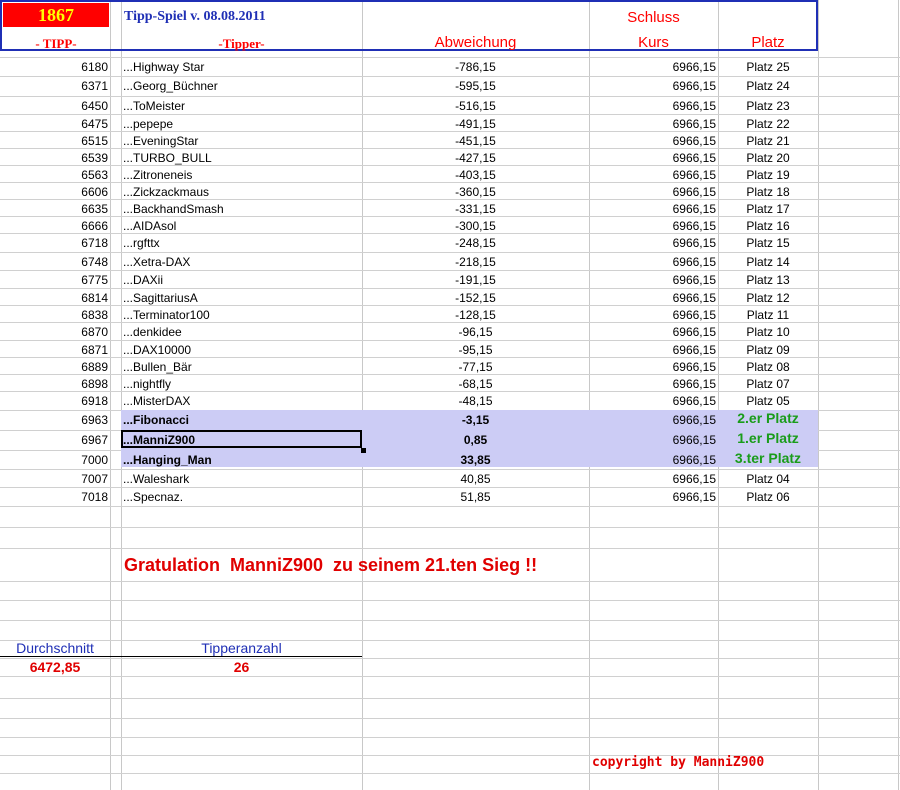 This screenshot has width=900, height=790. Describe the element at coordinates (54, 401) in the screenshot. I see `cell-tipp: 6918` at that location.